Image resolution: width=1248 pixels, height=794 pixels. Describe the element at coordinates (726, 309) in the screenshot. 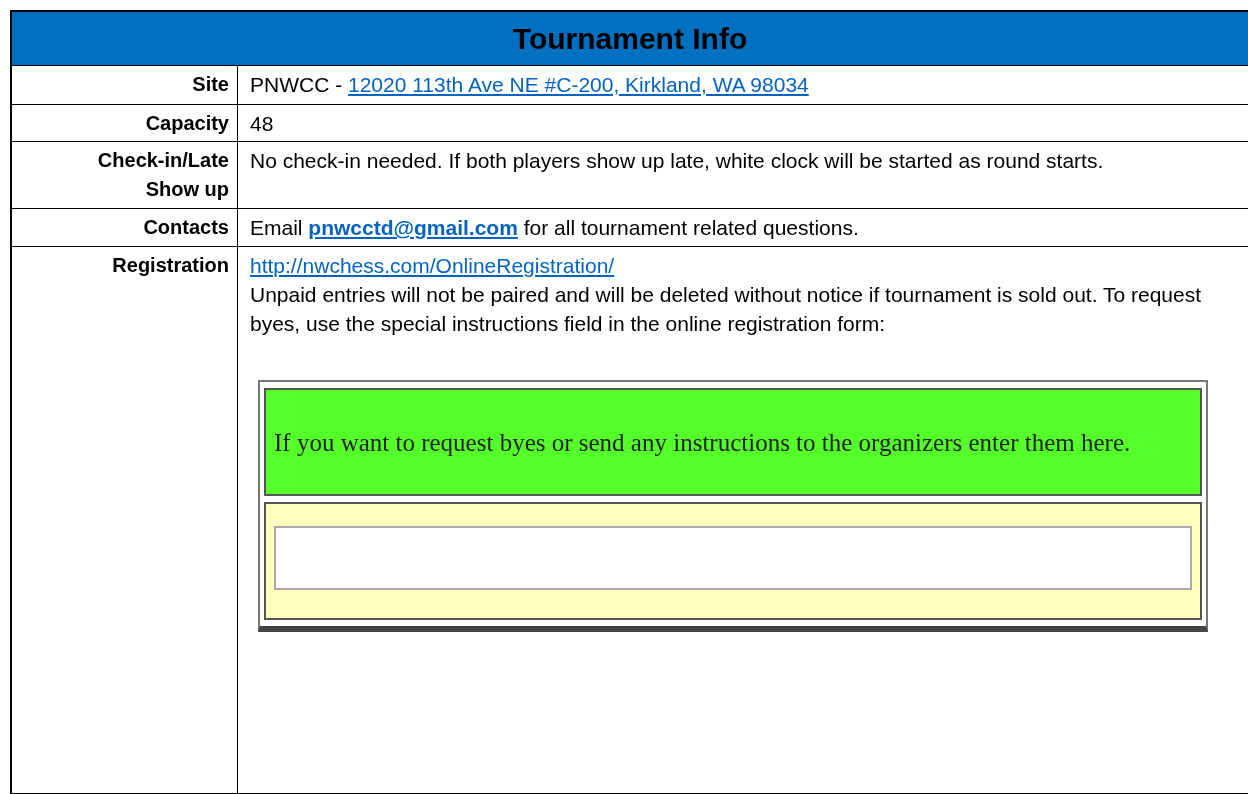

I see `paragraph-text: Unpaid entries will not be paired and will be deleted without notice if tournament is sold out. To request byes, use the special instructions field in the online registration form:` at that location.